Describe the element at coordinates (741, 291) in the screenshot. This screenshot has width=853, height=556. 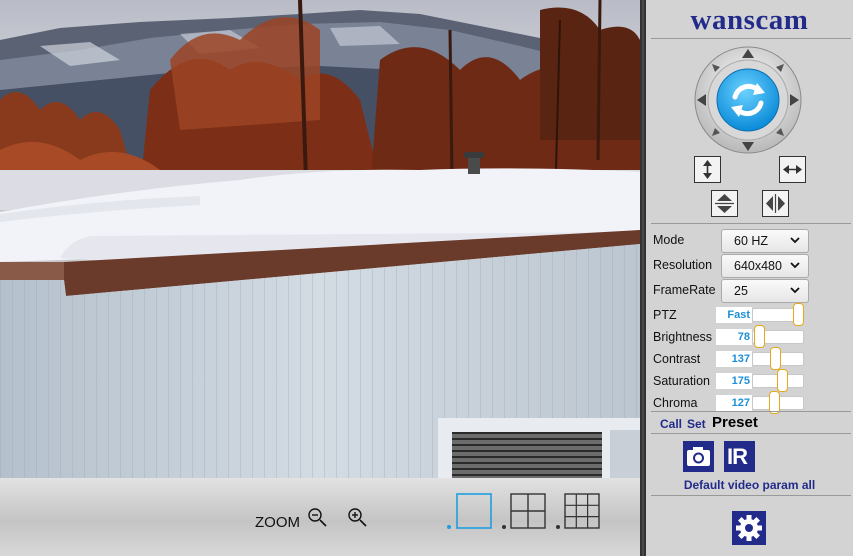
I see `framerate-value: 25` at that location.